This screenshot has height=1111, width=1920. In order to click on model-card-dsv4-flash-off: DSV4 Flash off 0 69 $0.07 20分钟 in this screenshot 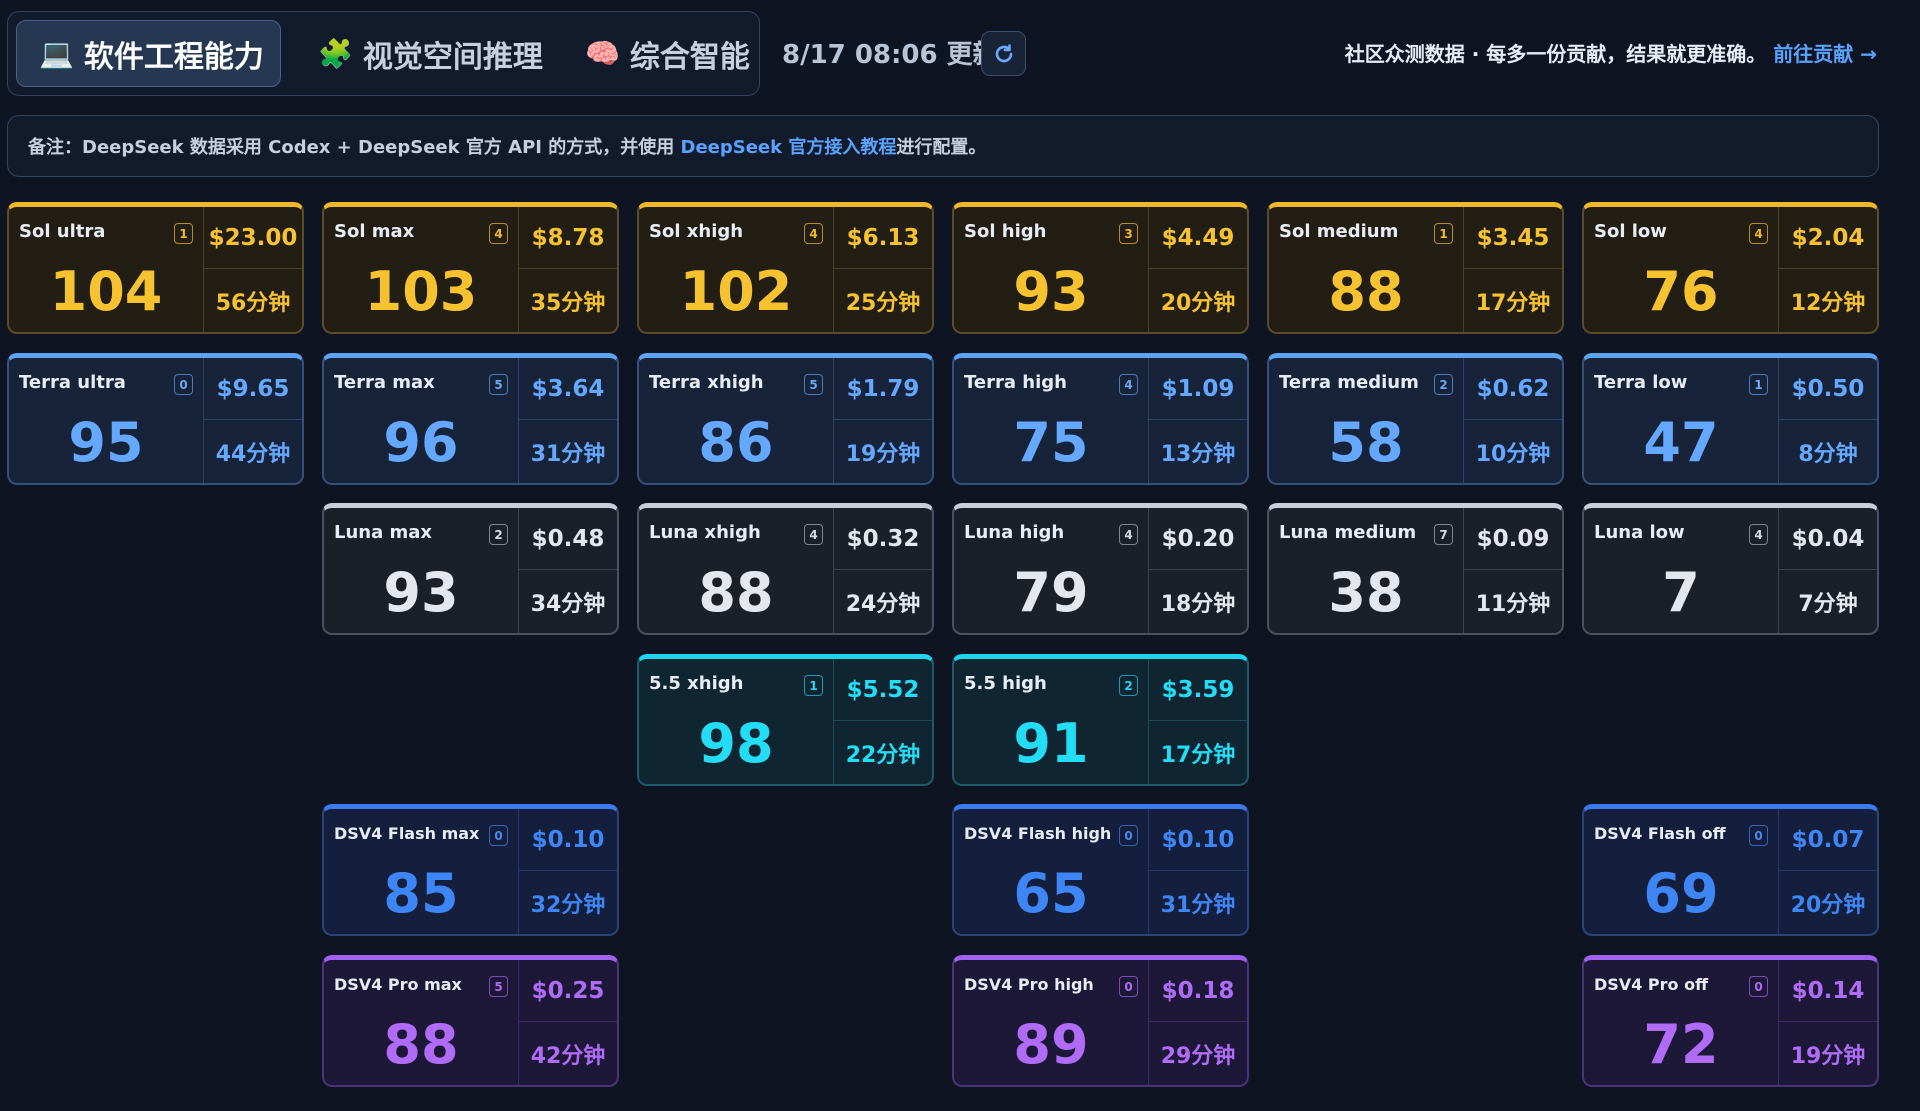, I will do `click(1730, 870)`.